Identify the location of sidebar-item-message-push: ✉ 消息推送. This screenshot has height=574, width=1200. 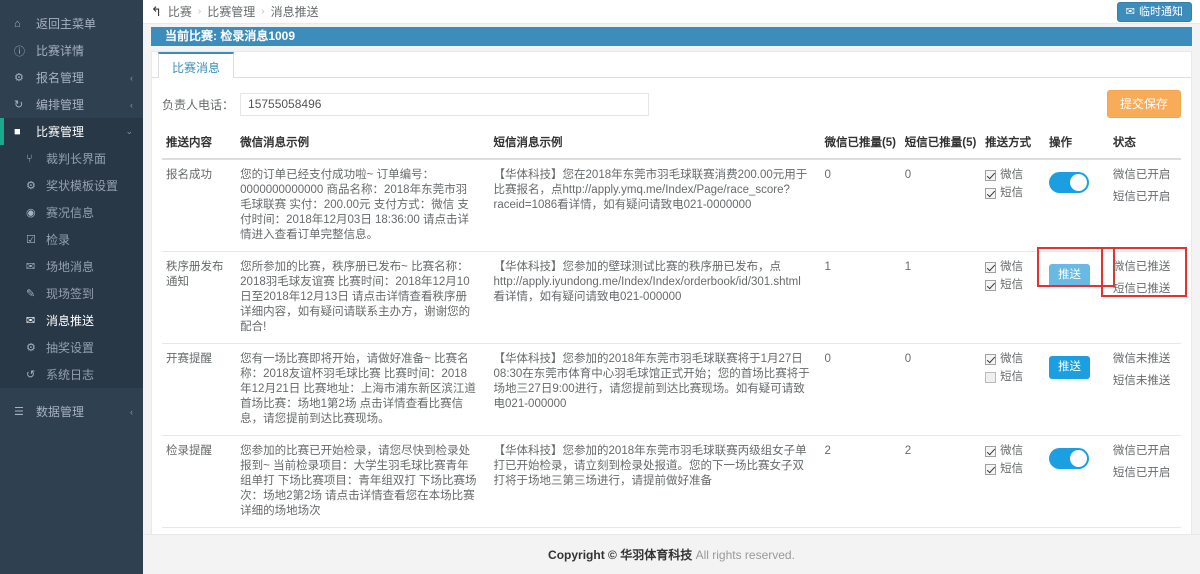
(71, 320).